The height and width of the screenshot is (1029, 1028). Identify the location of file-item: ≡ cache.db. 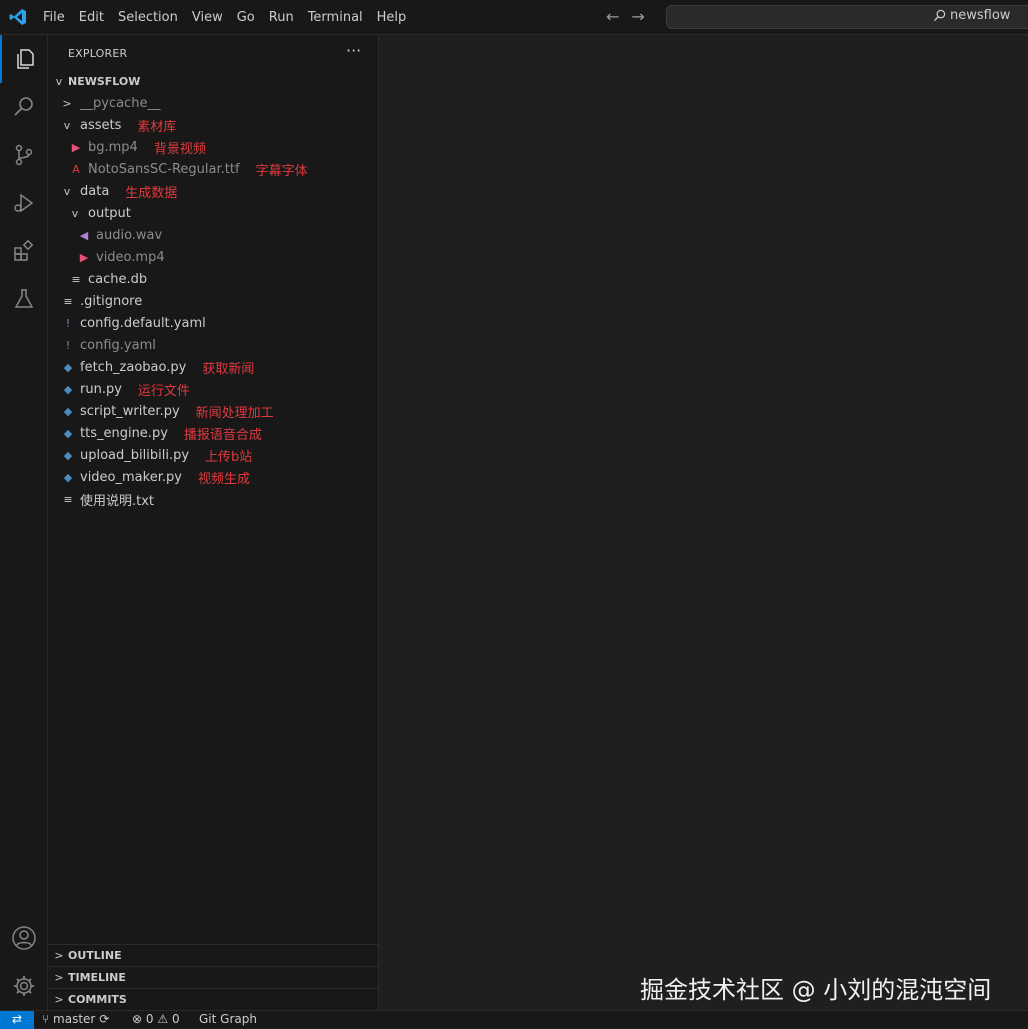
(213, 279).